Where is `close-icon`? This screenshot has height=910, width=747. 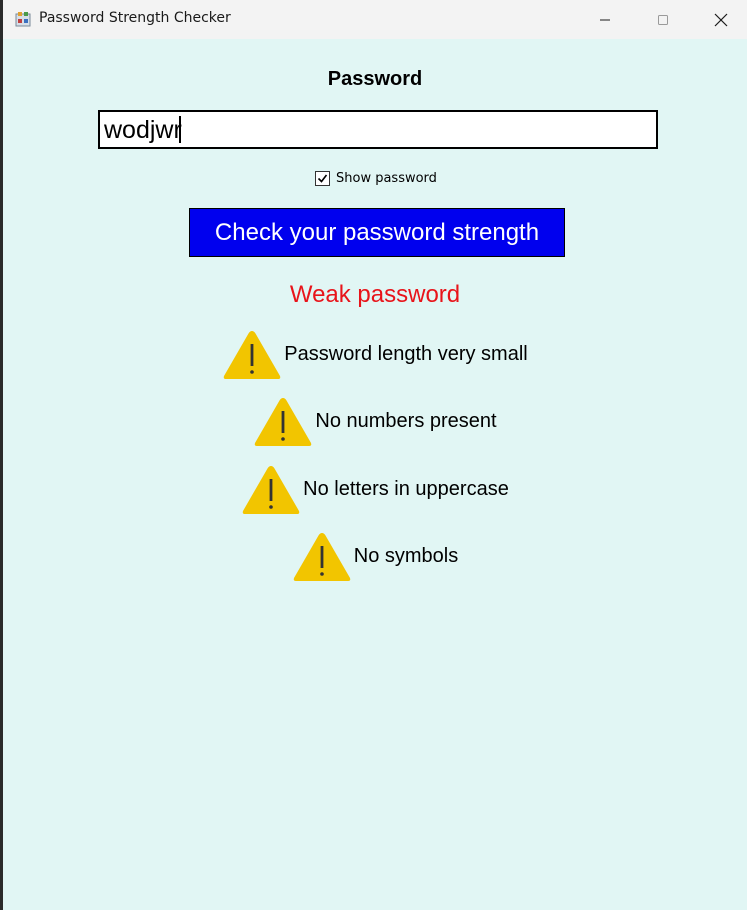 close-icon is located at coordinates (721, 19).